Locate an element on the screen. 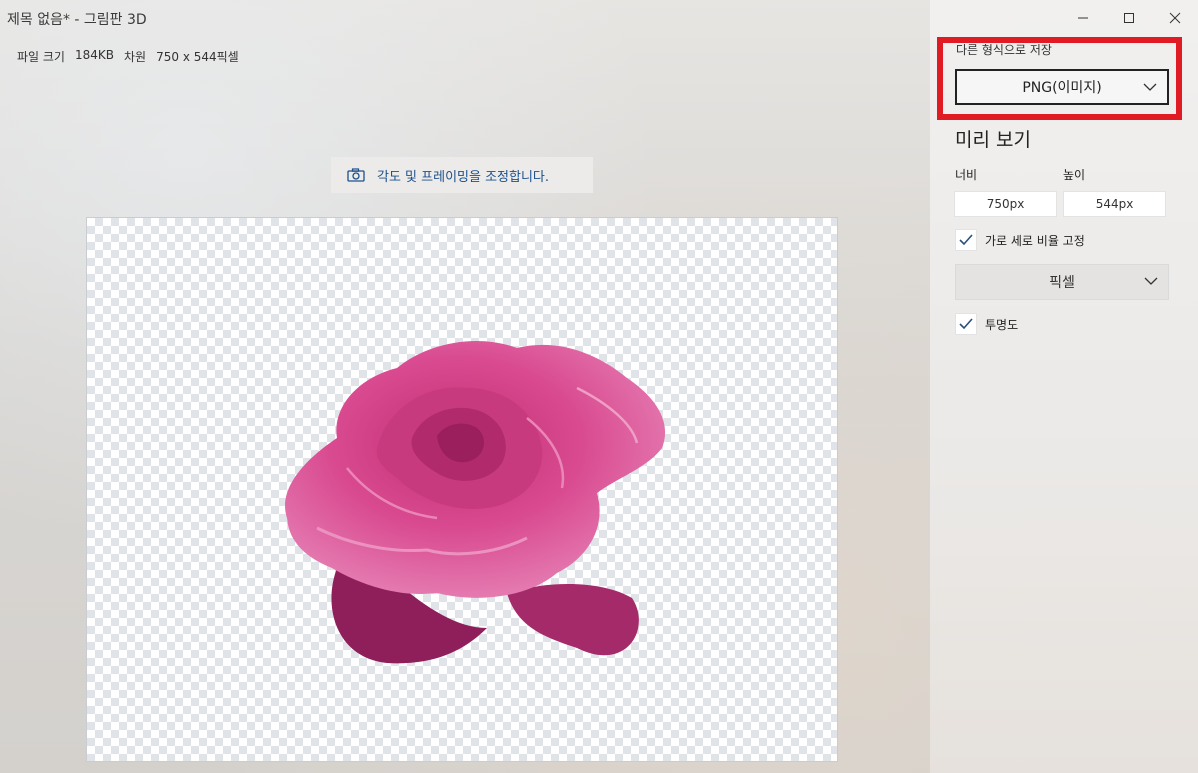 The width and height of the screenshot is (1198, 773). unit-value: 픽셀 is located at coordinates (1062, 283).